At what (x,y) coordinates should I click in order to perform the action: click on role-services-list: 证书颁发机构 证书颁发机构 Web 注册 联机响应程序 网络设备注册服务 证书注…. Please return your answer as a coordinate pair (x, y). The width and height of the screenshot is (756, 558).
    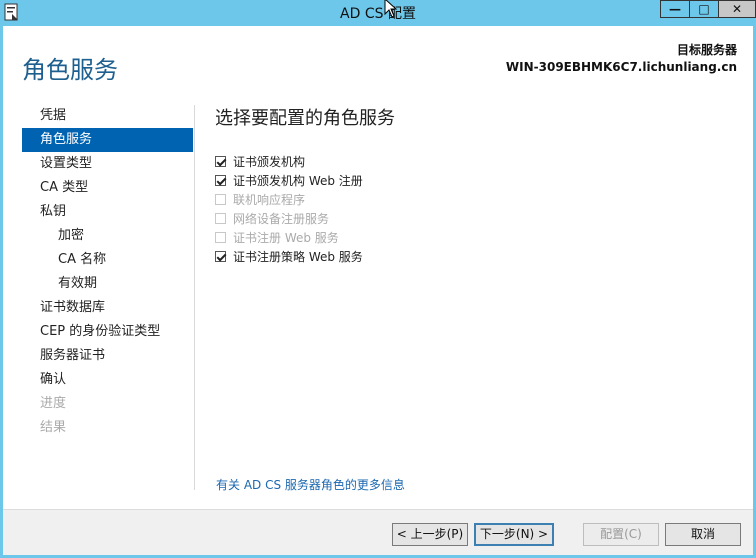
    Looking at the image, I should click on (289, 209).